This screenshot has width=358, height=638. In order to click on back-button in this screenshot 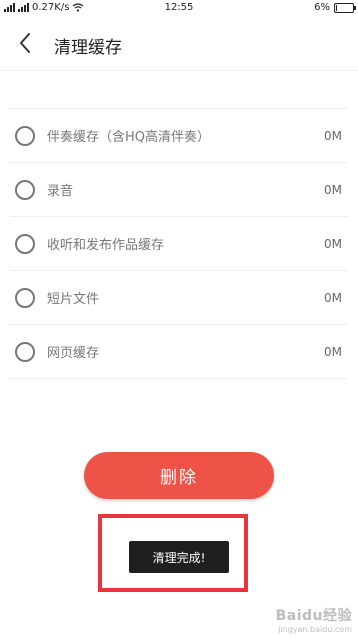, I will do `click(25, 43)`.